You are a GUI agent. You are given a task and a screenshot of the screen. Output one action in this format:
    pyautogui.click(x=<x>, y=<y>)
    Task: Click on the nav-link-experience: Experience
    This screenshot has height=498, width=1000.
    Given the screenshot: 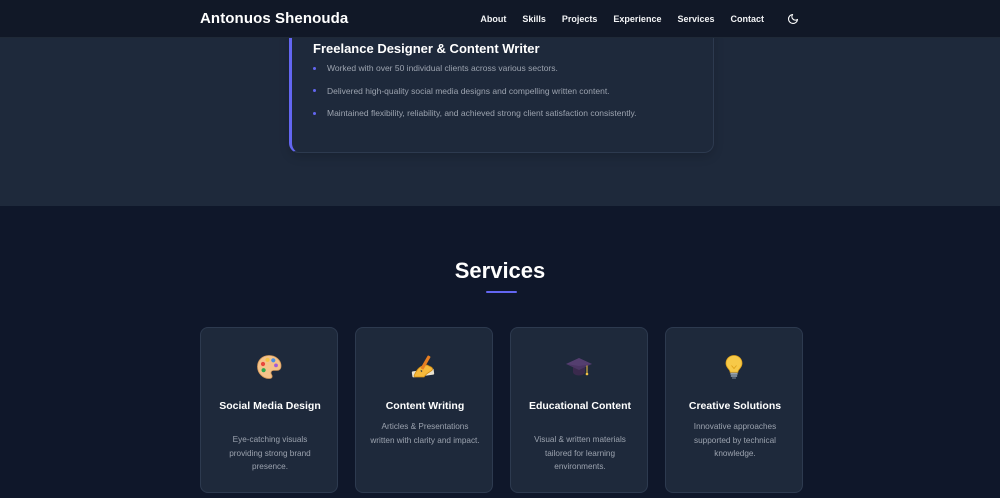 What is the action you would take?
    pyautogui.click(x=637, y=19)
    